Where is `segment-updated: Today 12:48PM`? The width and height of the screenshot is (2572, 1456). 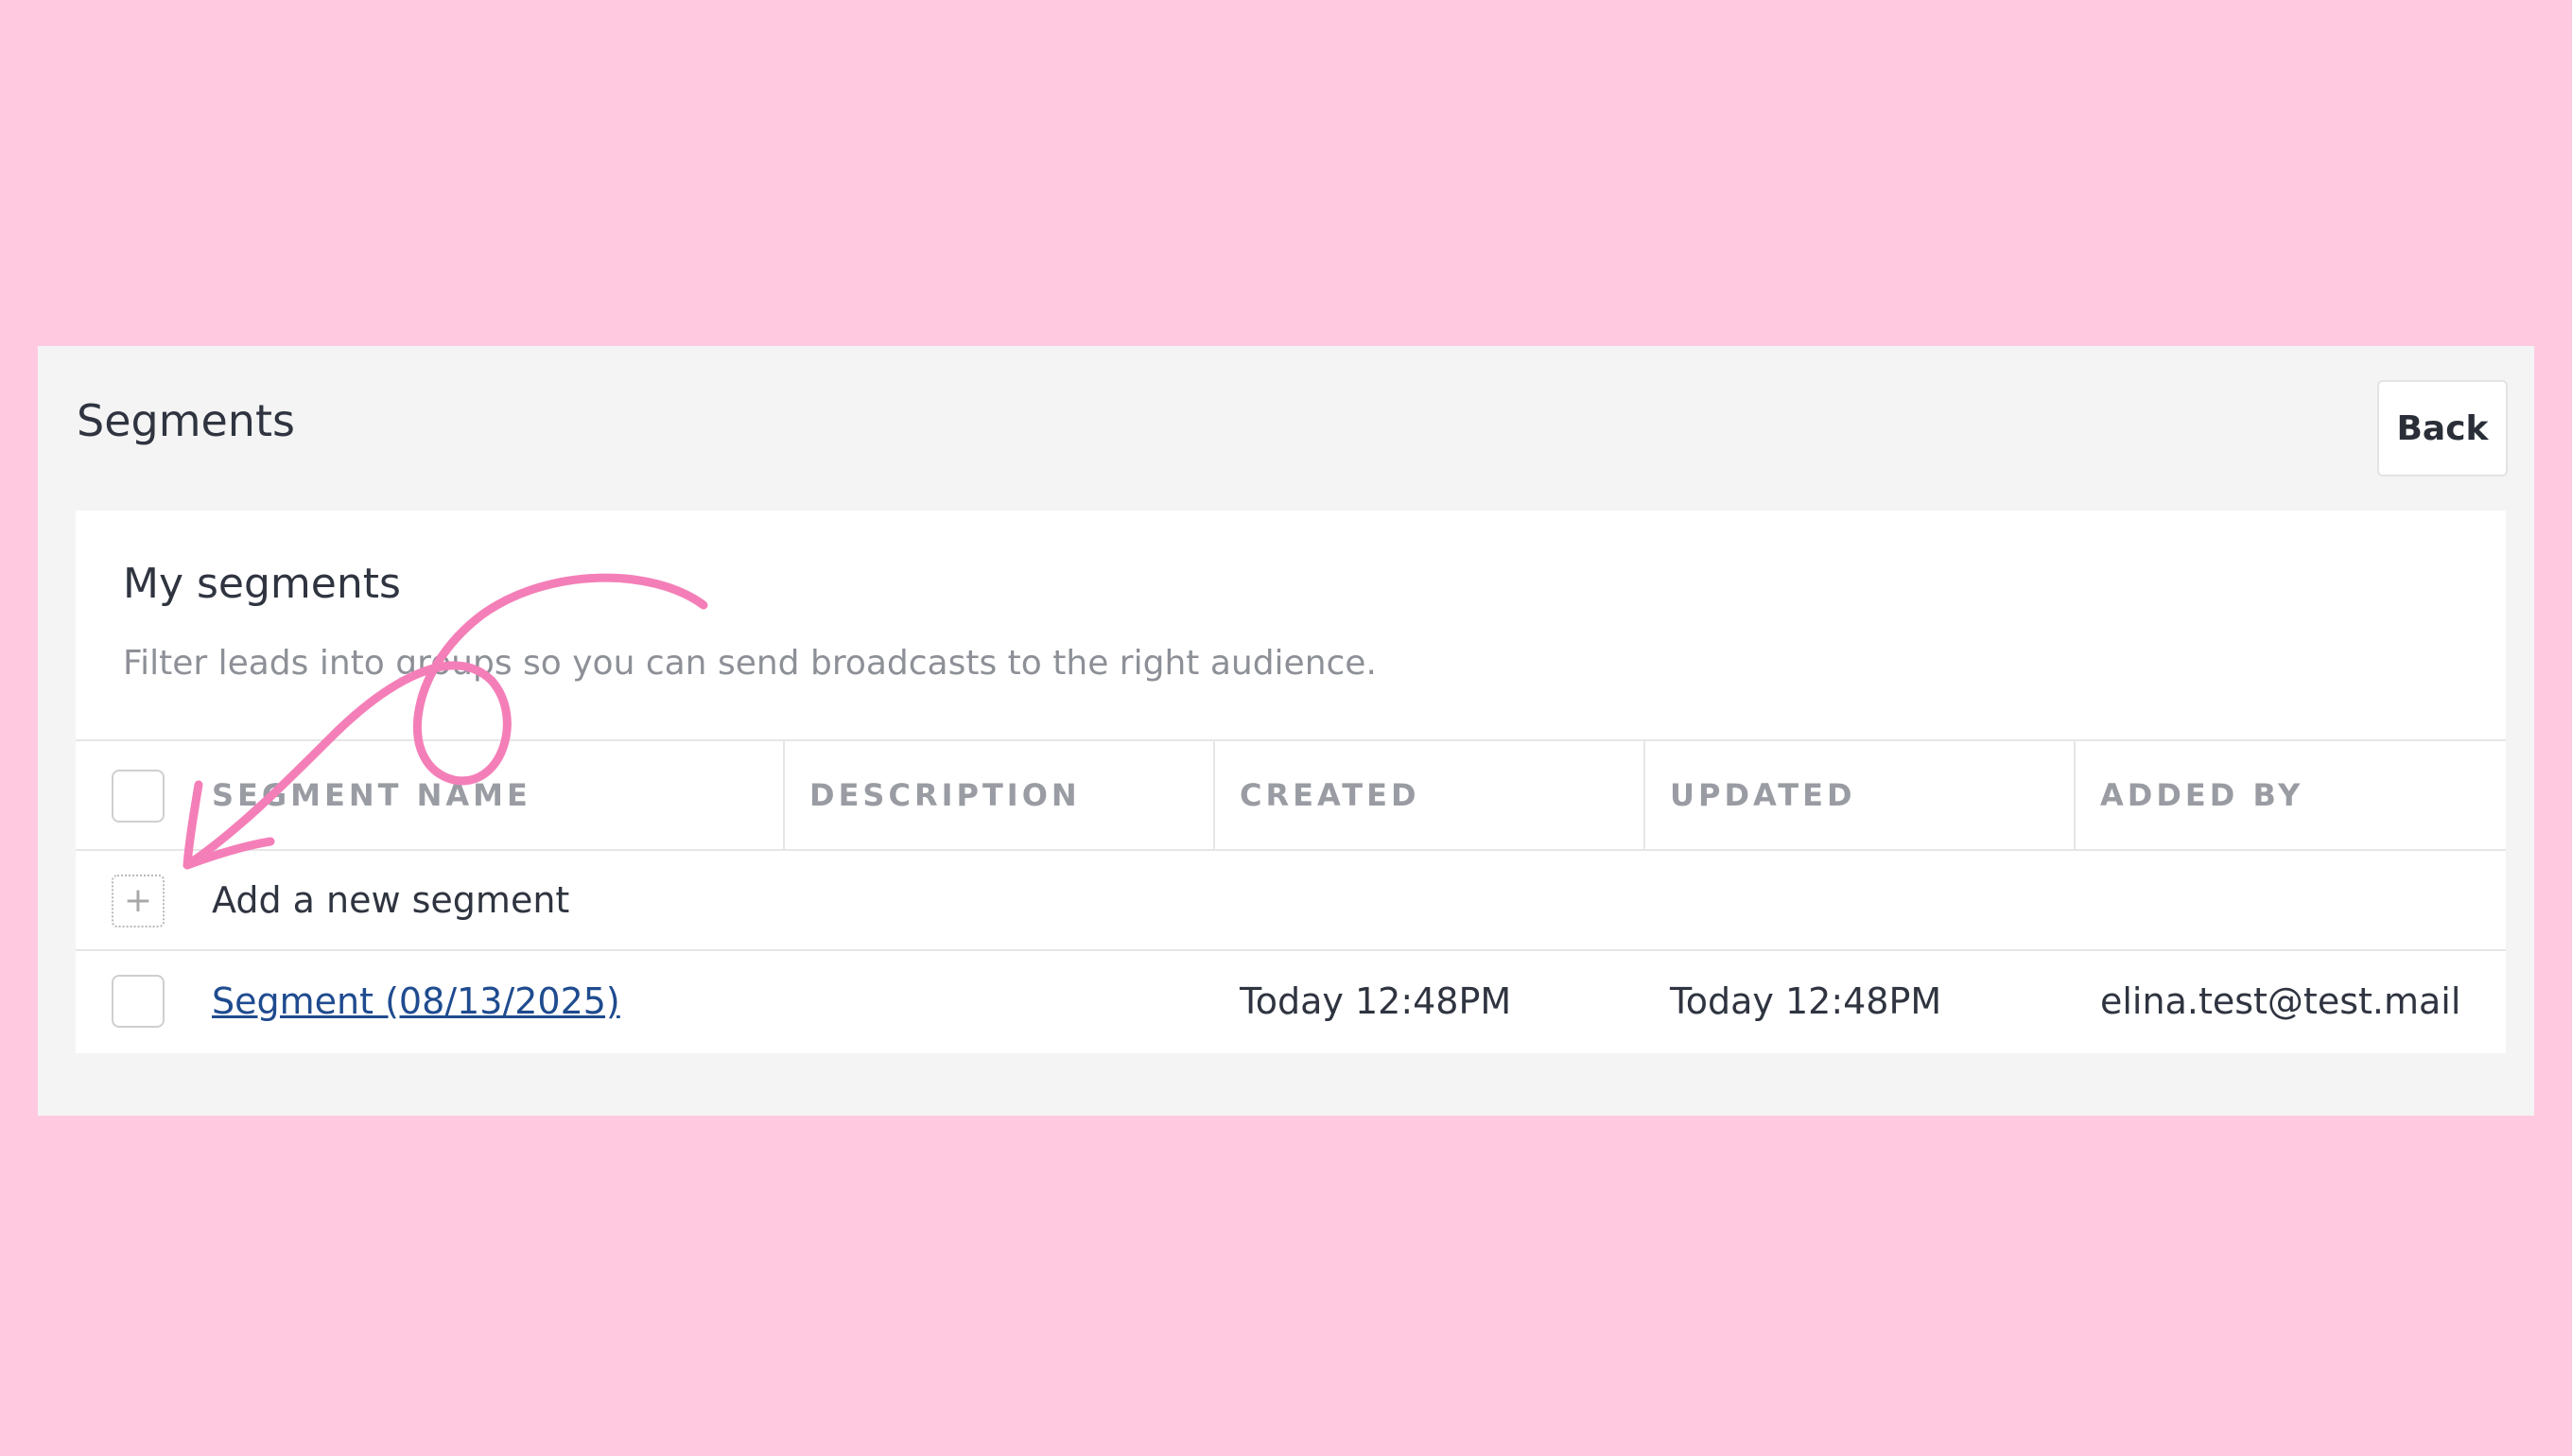 segment-updated: Today 12:48PM is located at coordinates (1806, 1001).